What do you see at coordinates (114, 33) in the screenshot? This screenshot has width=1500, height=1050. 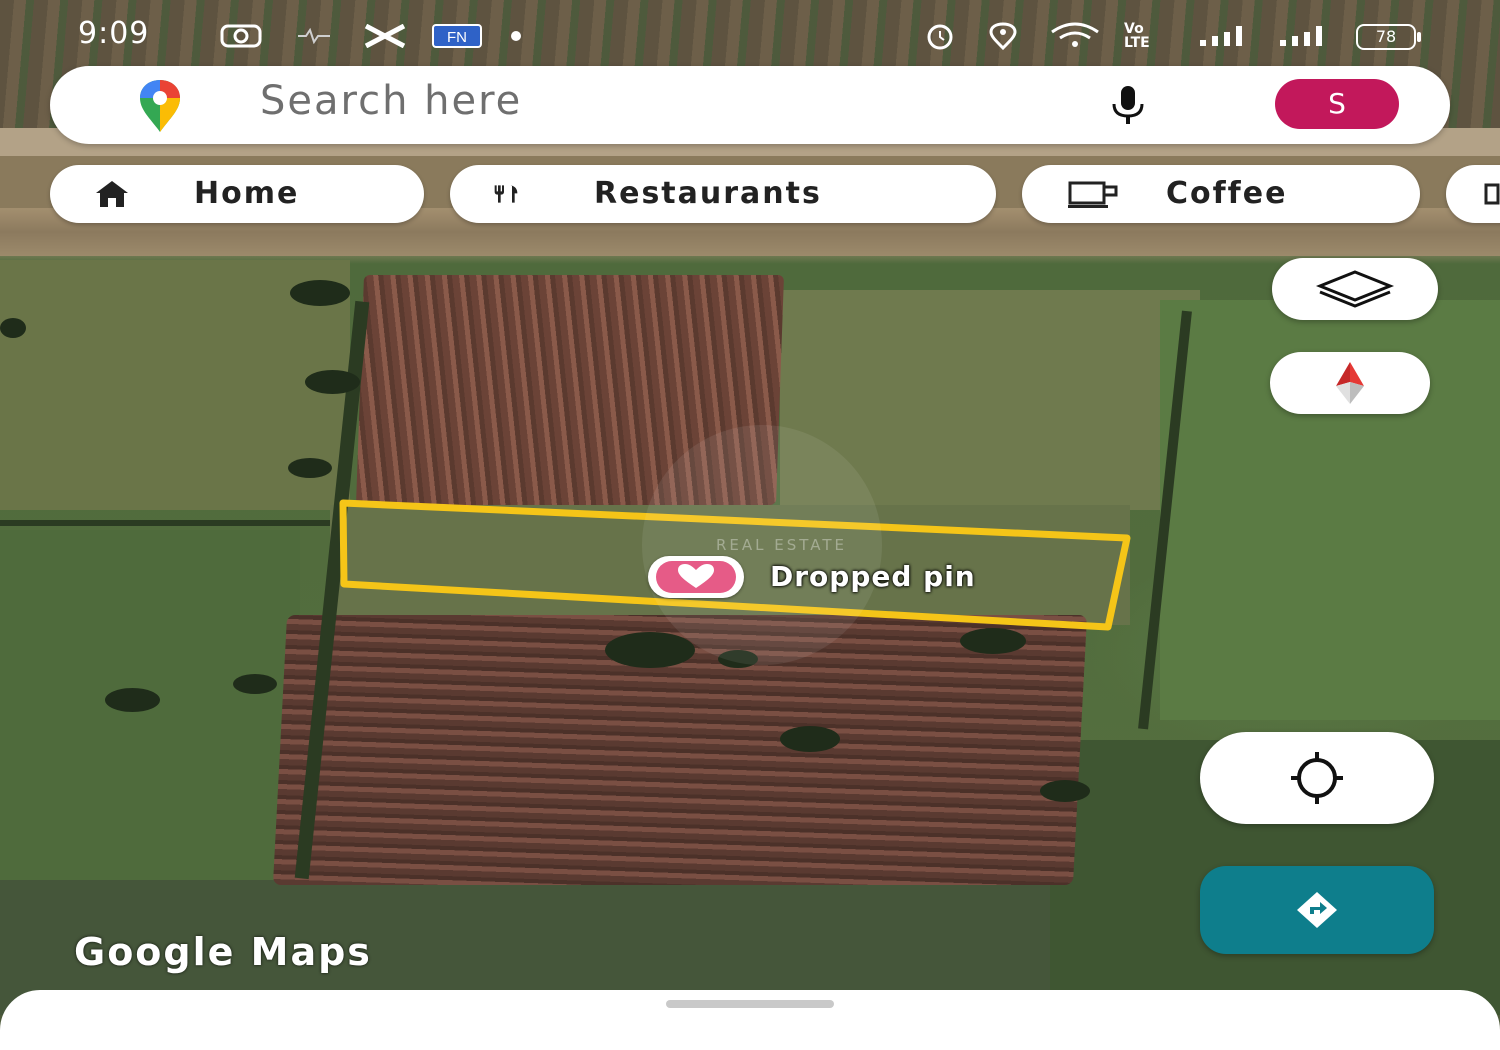 I see `status-time: 9:09` at bounding box center [114, 33].